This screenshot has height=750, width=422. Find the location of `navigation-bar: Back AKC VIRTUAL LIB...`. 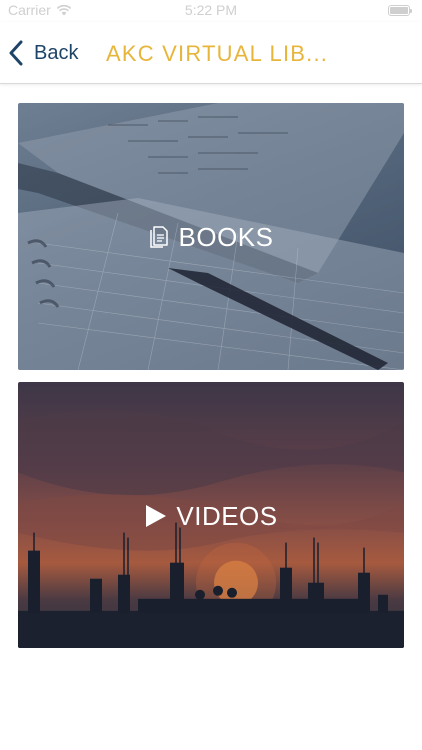

navigation-bar: Back AKC VIRTUAL LIB... is located at coordinates (211, 53).